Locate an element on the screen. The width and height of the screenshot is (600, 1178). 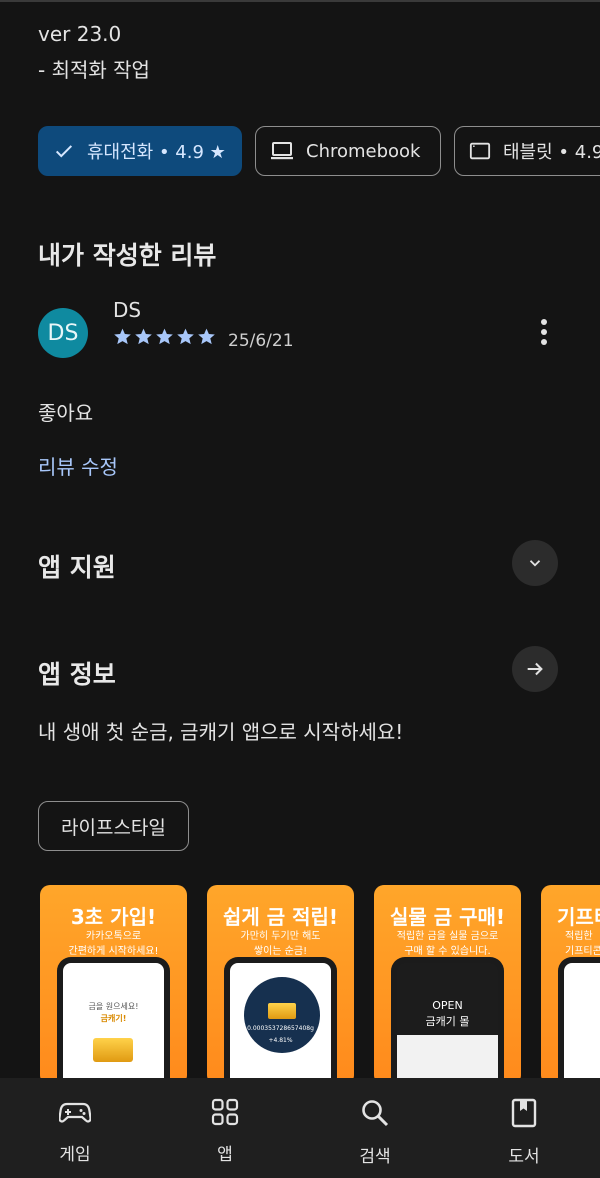
category-chip: 라이프스타일 is located at coordinates (113, 826).